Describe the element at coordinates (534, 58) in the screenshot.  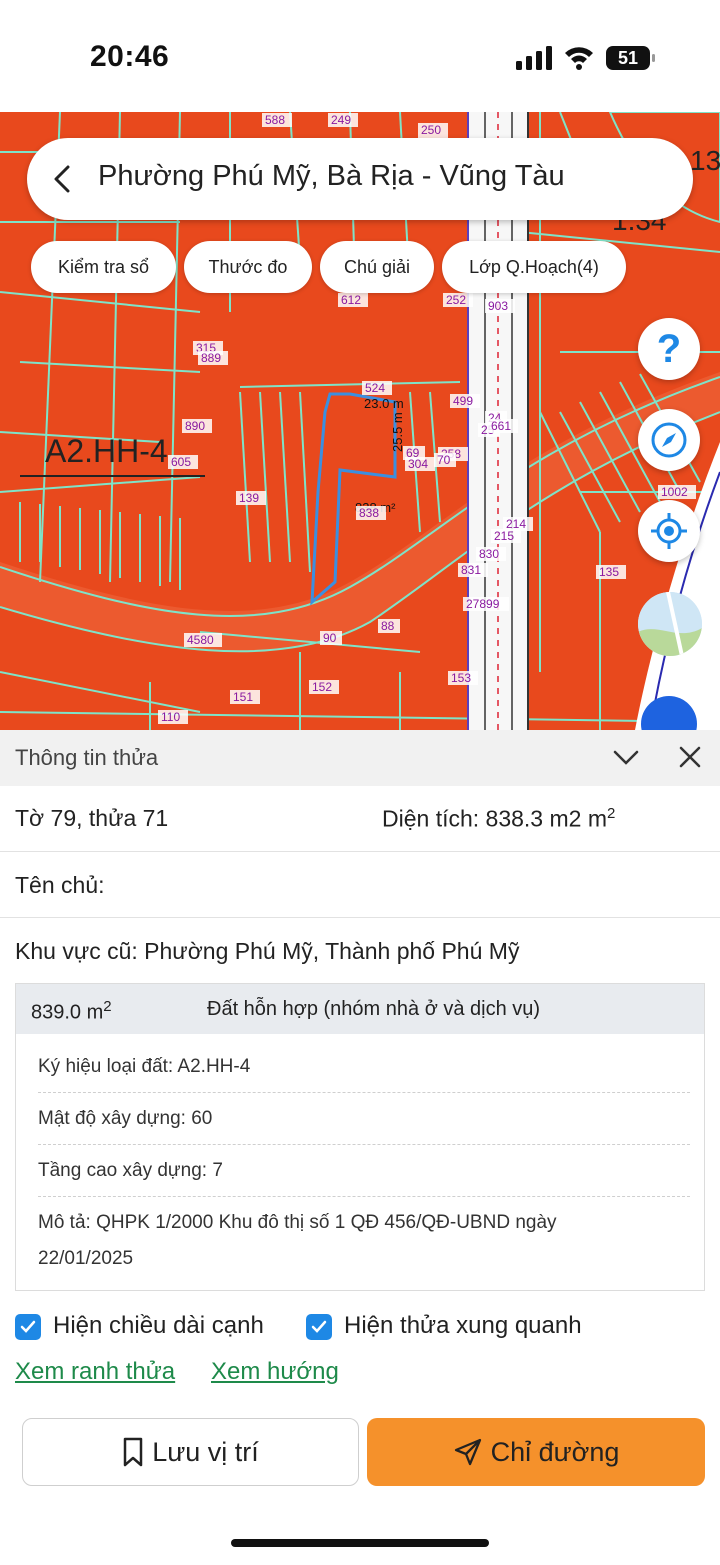
I see `cellular-signal-icon` at that location.